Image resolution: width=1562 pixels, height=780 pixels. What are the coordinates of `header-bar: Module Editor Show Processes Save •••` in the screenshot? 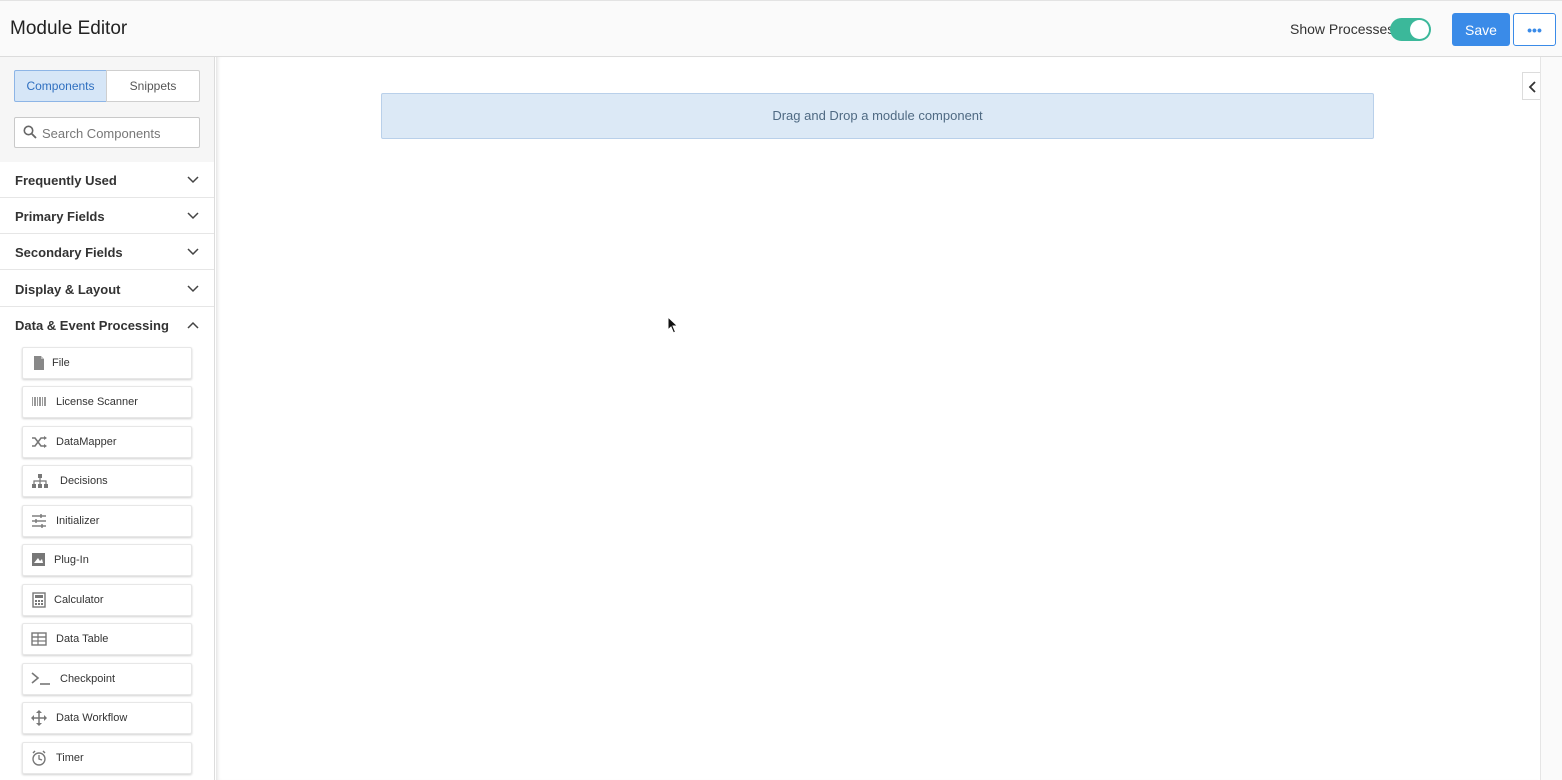 It's located at (781, 28).